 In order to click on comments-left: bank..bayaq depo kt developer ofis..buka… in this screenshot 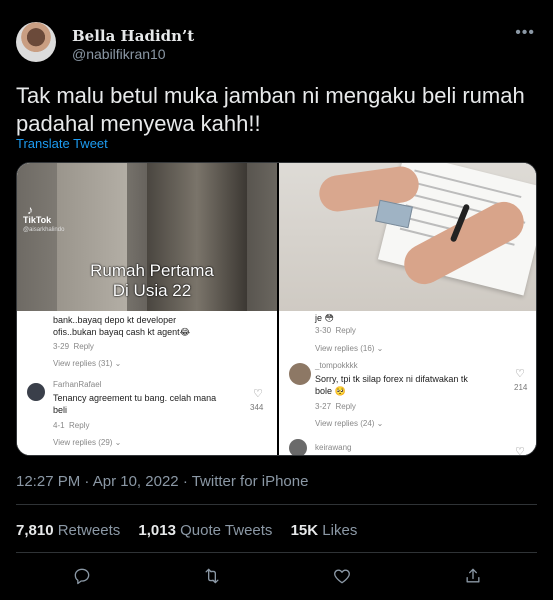, I will do `click(147, 383)`.